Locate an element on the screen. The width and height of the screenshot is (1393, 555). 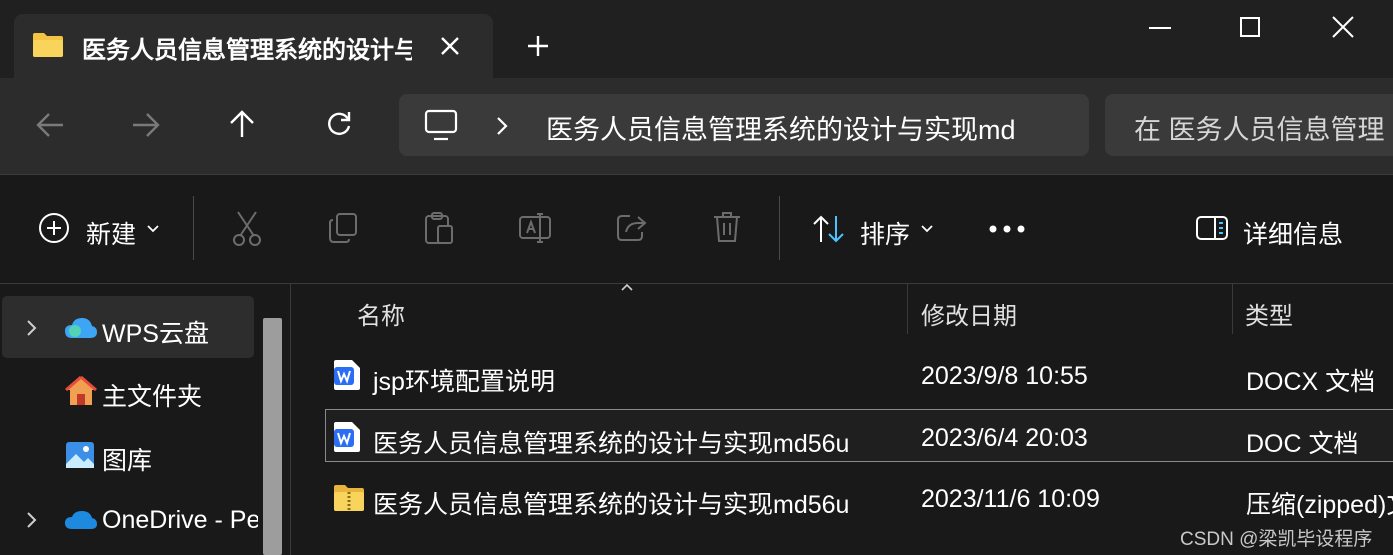
new-button: 新建 is located at coordinates (111, 233).